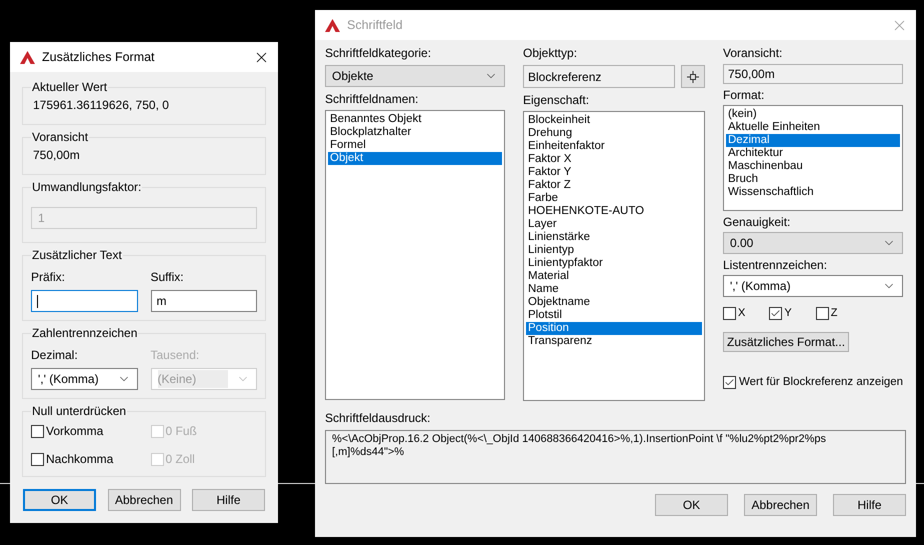  Describe the element at coordinates (378, 418) in the screenshot. I see `field-label: Schriftfeldausdruck:` at that location.